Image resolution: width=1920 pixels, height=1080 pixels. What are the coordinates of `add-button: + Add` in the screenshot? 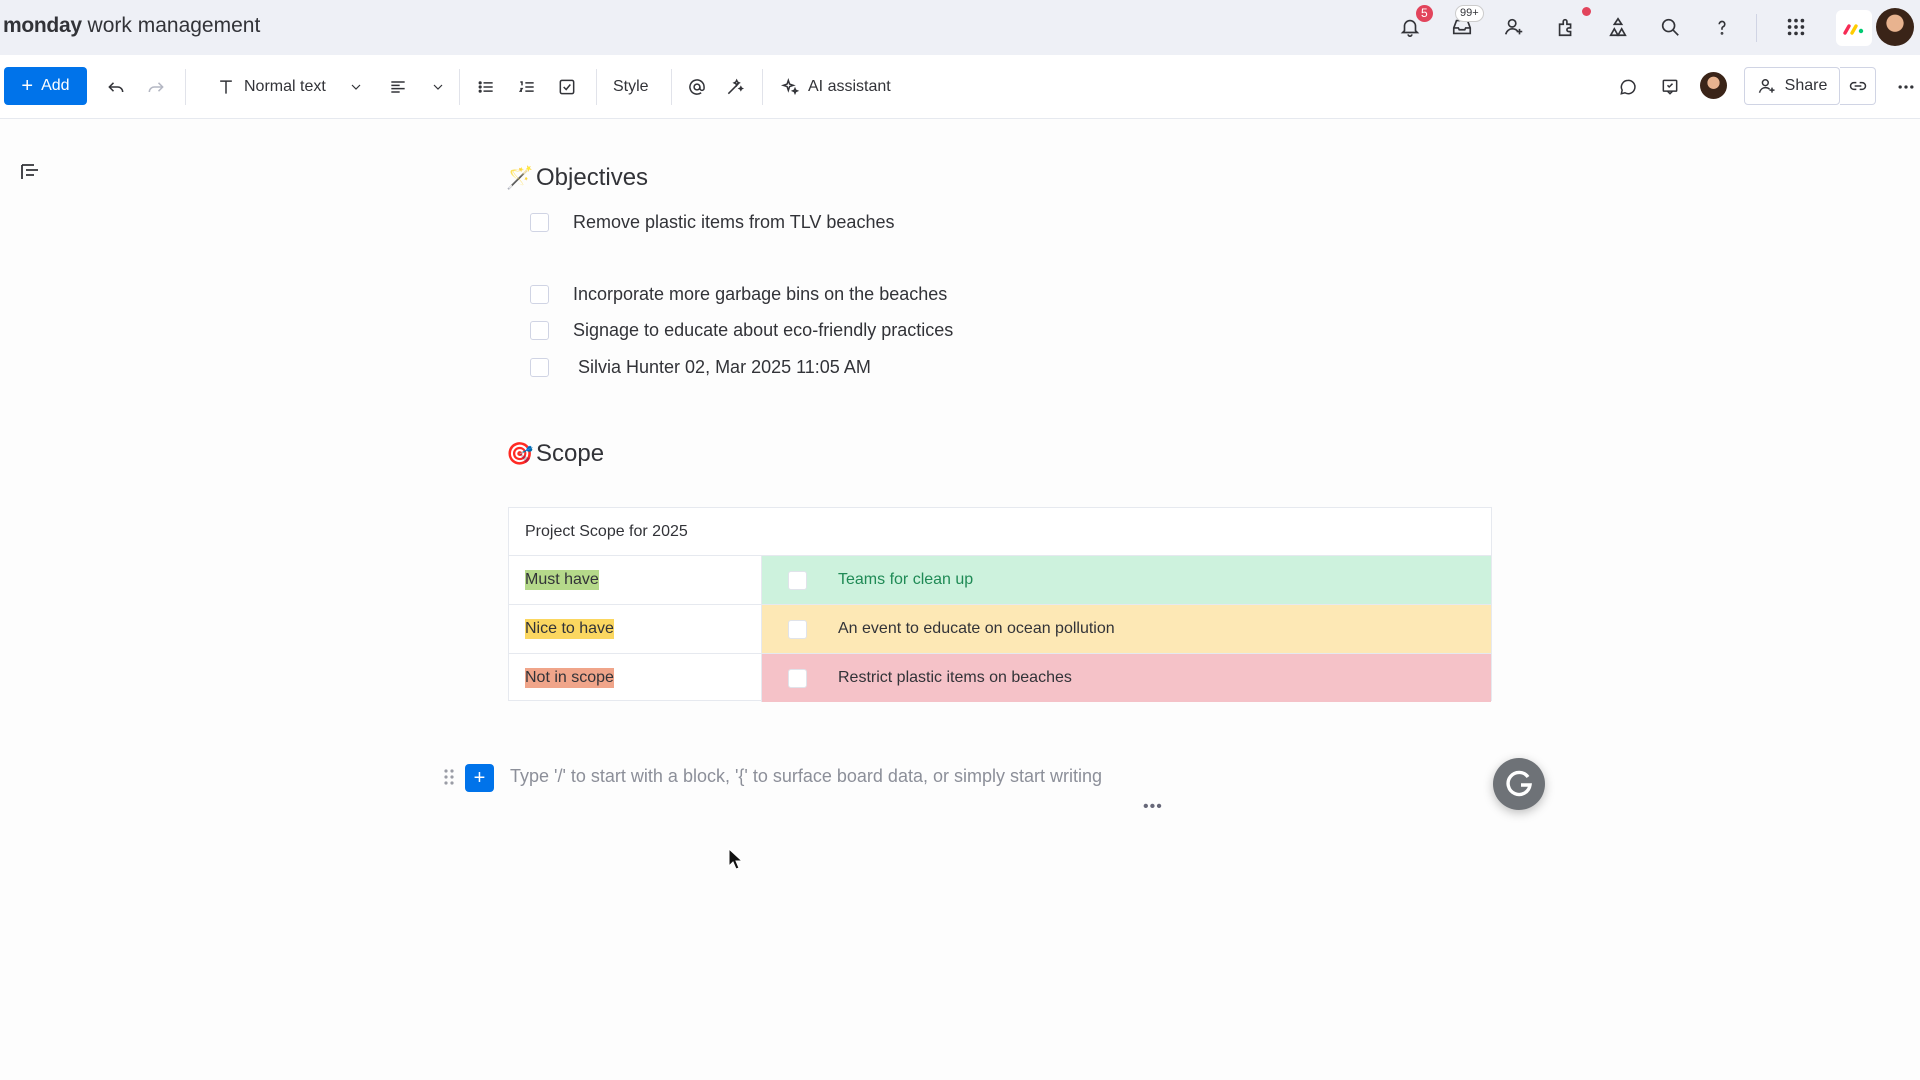 It's located at (45, 86).